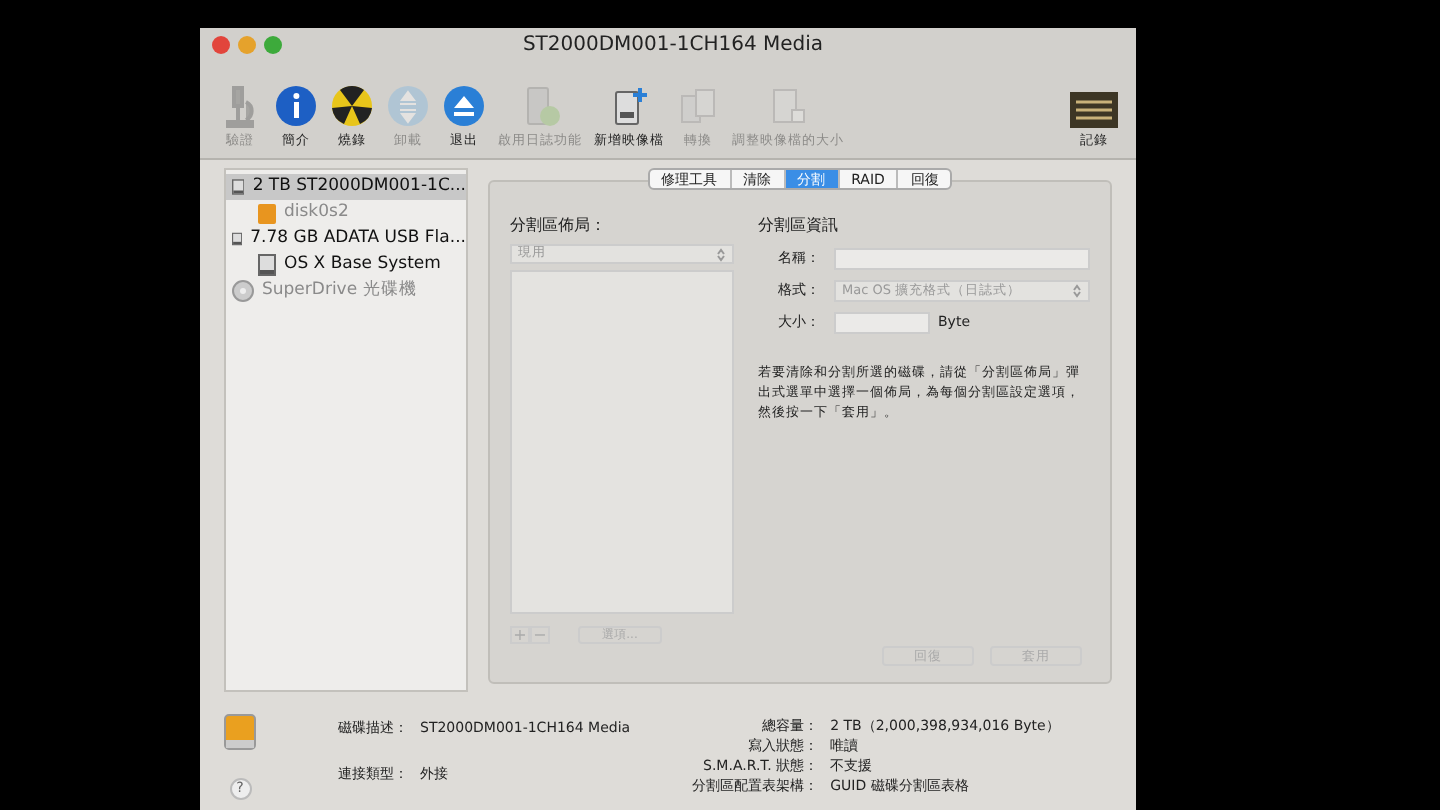 Image resolution: width=1440 pixels, height=810 pixels. I want to click on size-field, so click(882, 323).